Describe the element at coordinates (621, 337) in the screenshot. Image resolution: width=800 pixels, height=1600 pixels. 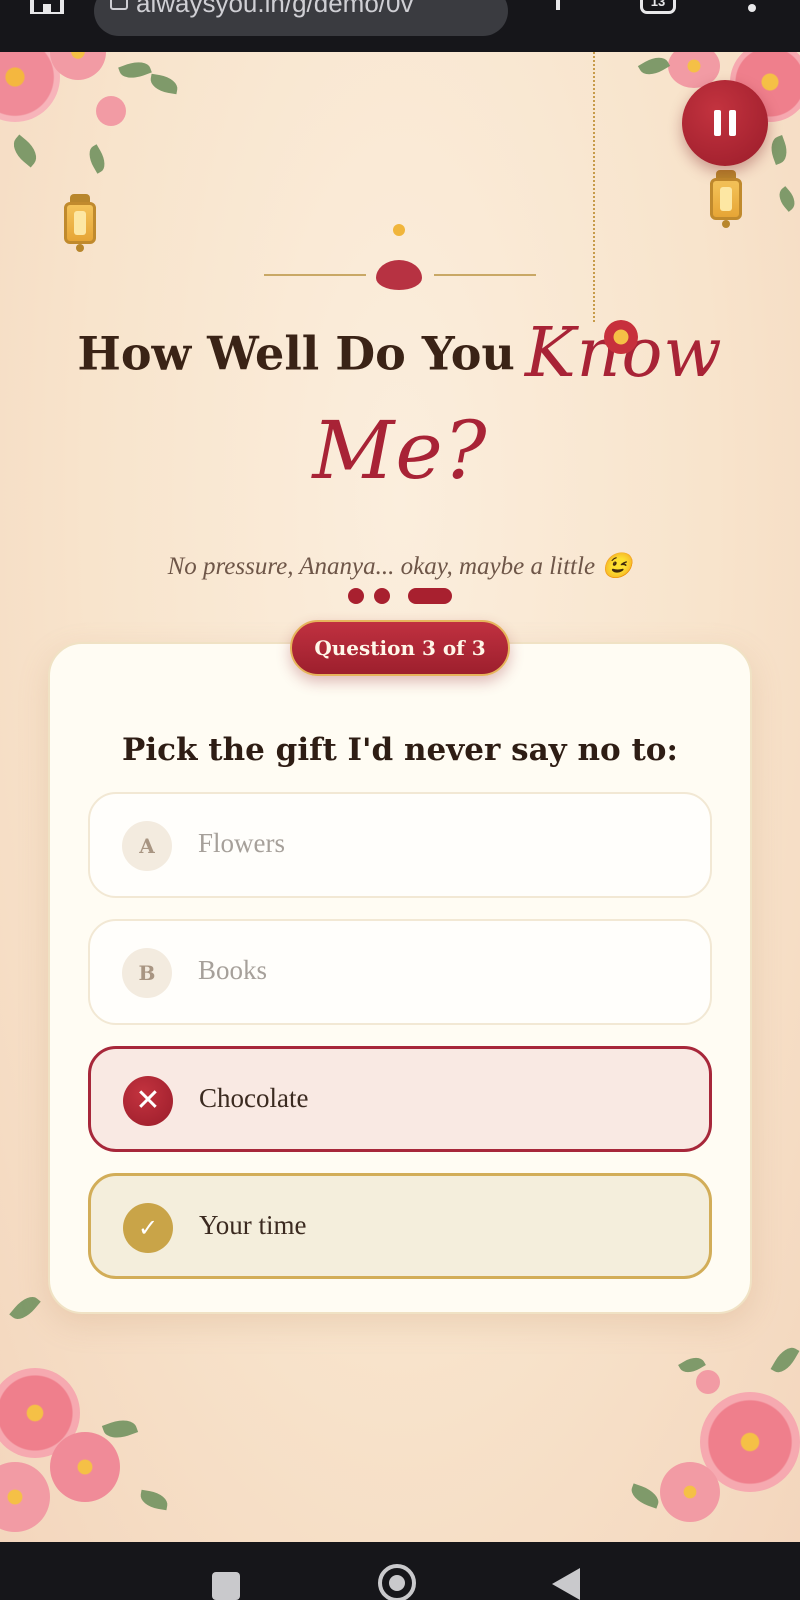
I see `rakhi-icon` at that location.